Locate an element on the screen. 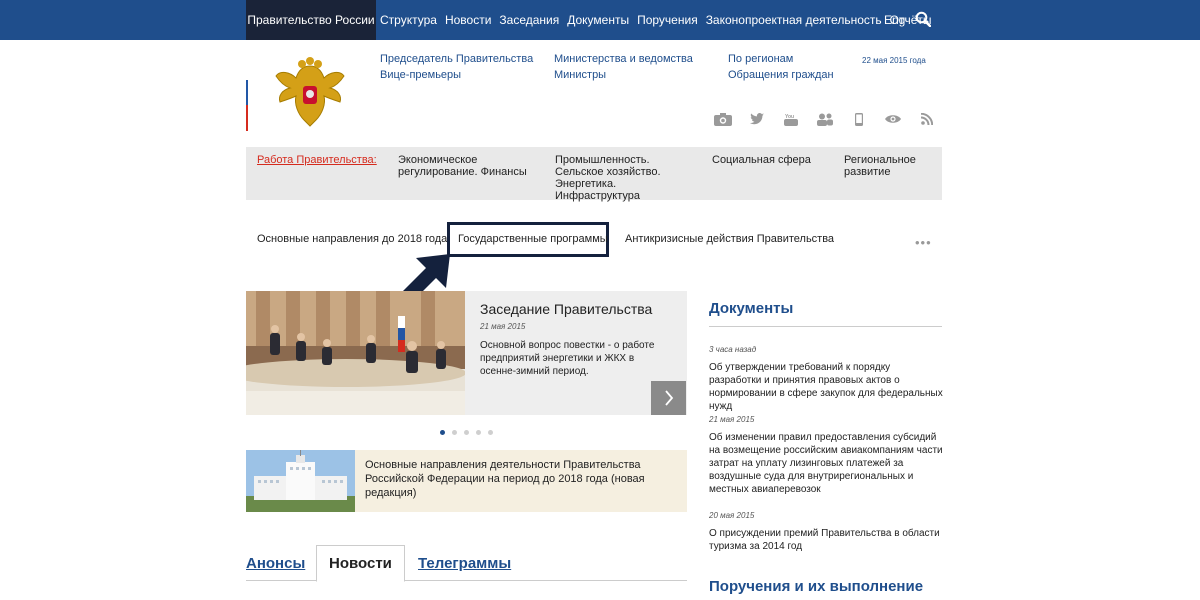  social-icons: You is located at coordinates (831, 119).